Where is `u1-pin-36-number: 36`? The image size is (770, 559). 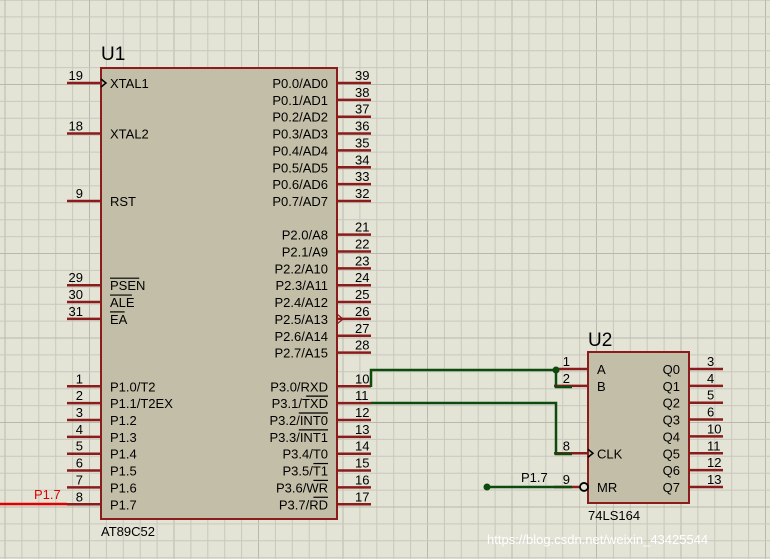 u1-pin-36-number: 36 is located at coordinates (362, 126).